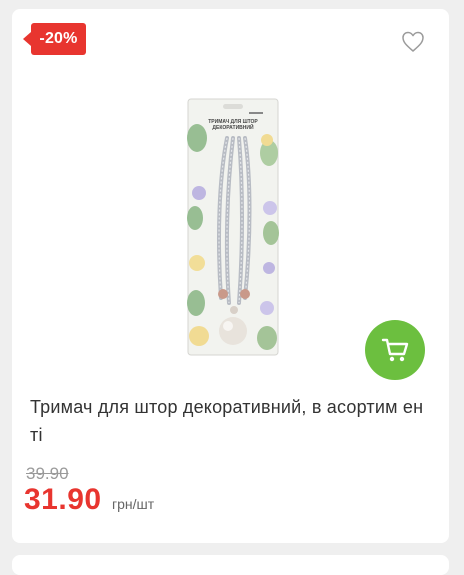  What do you see at coordinates (233, 127) in the screenshot?
I see `package-label-2: ДЕКОРАТИВНИЙ` at bounding box center [233, 127].